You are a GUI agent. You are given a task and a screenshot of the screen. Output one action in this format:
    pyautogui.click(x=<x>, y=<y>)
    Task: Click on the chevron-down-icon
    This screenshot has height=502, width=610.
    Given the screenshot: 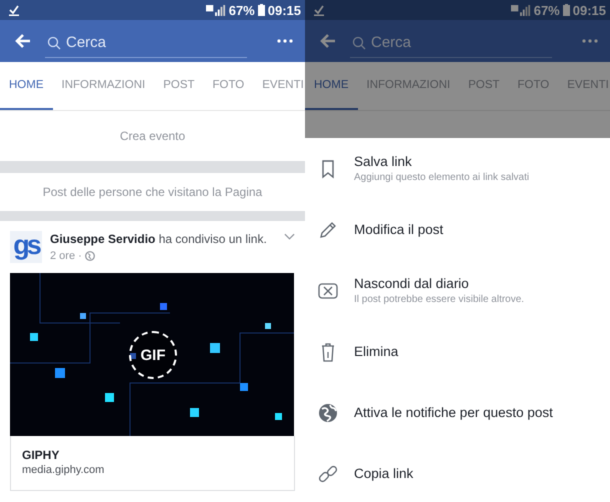 What is the action you would take?
    pyautogui.click(x=289, y=236)
    